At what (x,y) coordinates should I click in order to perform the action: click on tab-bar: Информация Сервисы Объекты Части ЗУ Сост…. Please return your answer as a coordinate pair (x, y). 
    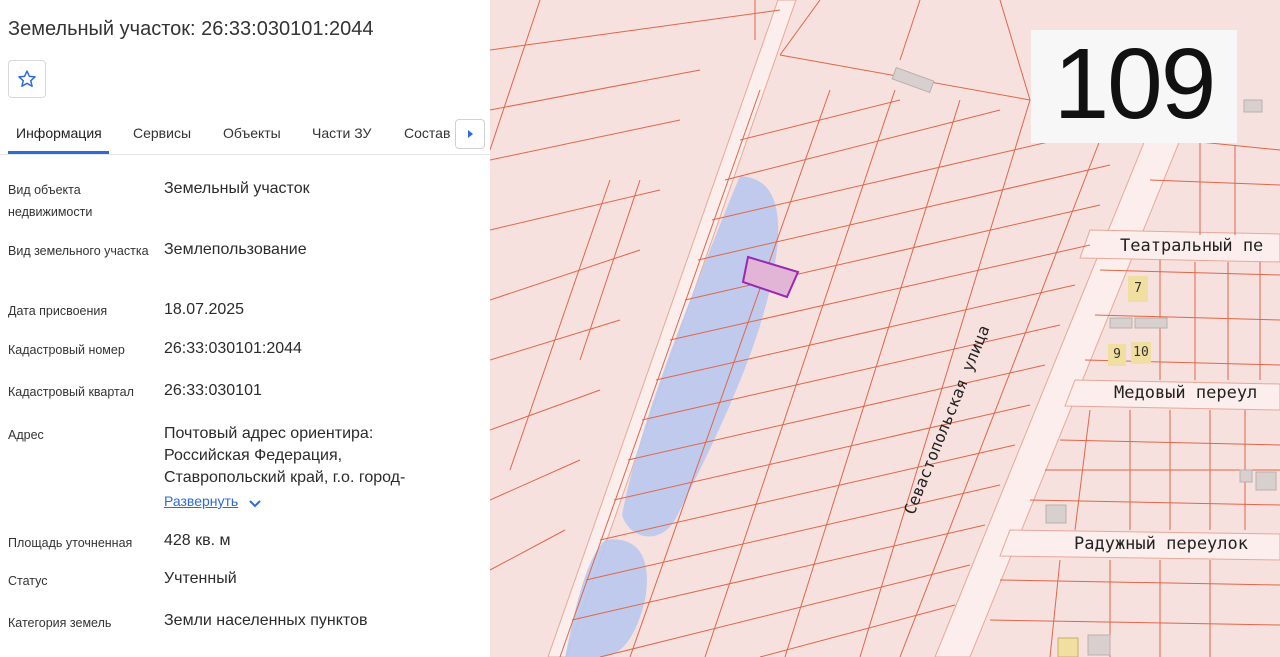
    Looking at the image, I should click on (245, 134).